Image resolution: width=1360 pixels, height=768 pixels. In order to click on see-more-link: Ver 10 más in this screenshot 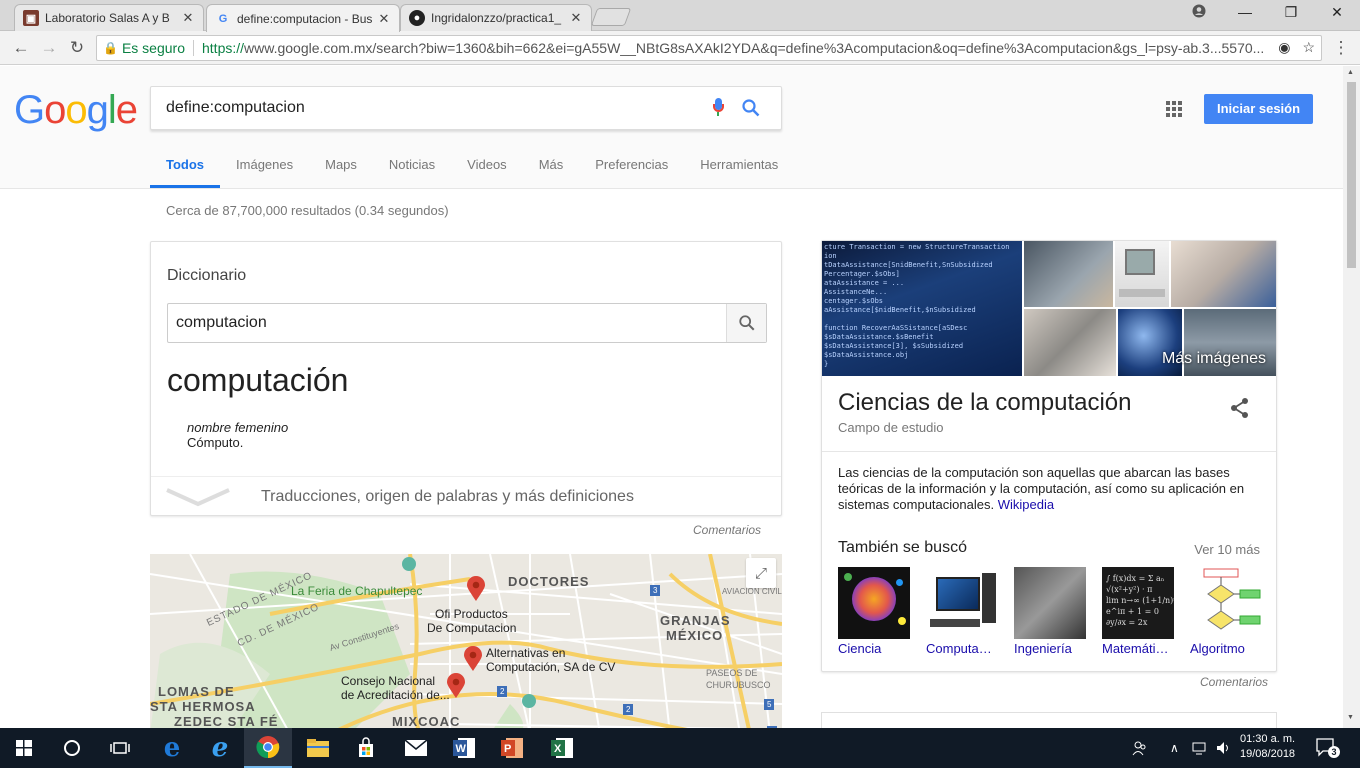, I will do `click(1227, 549)`.